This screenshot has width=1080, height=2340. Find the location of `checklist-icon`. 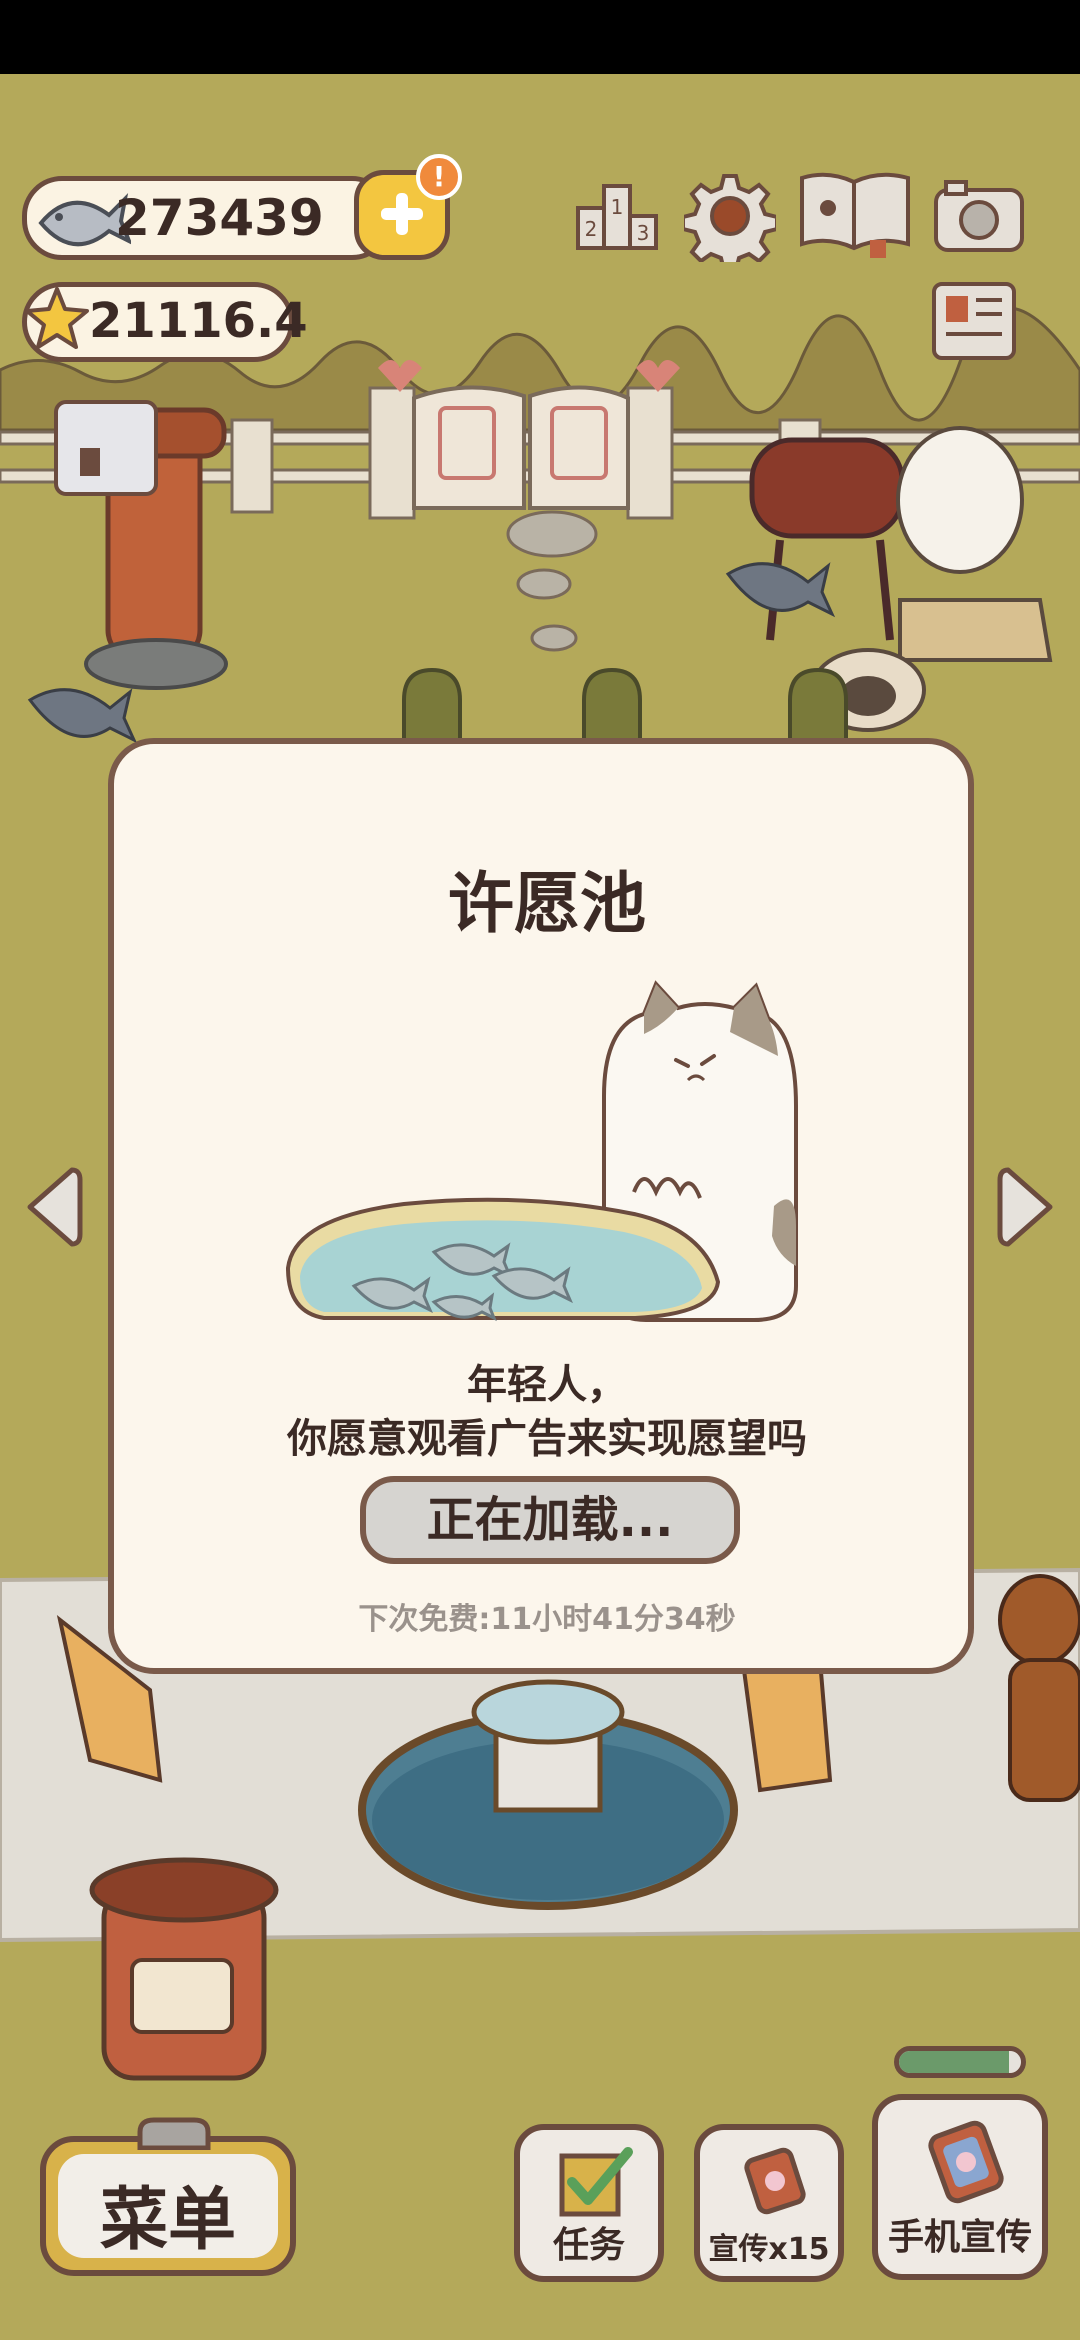

checklist-icon is located at coordinates (596, 2182).